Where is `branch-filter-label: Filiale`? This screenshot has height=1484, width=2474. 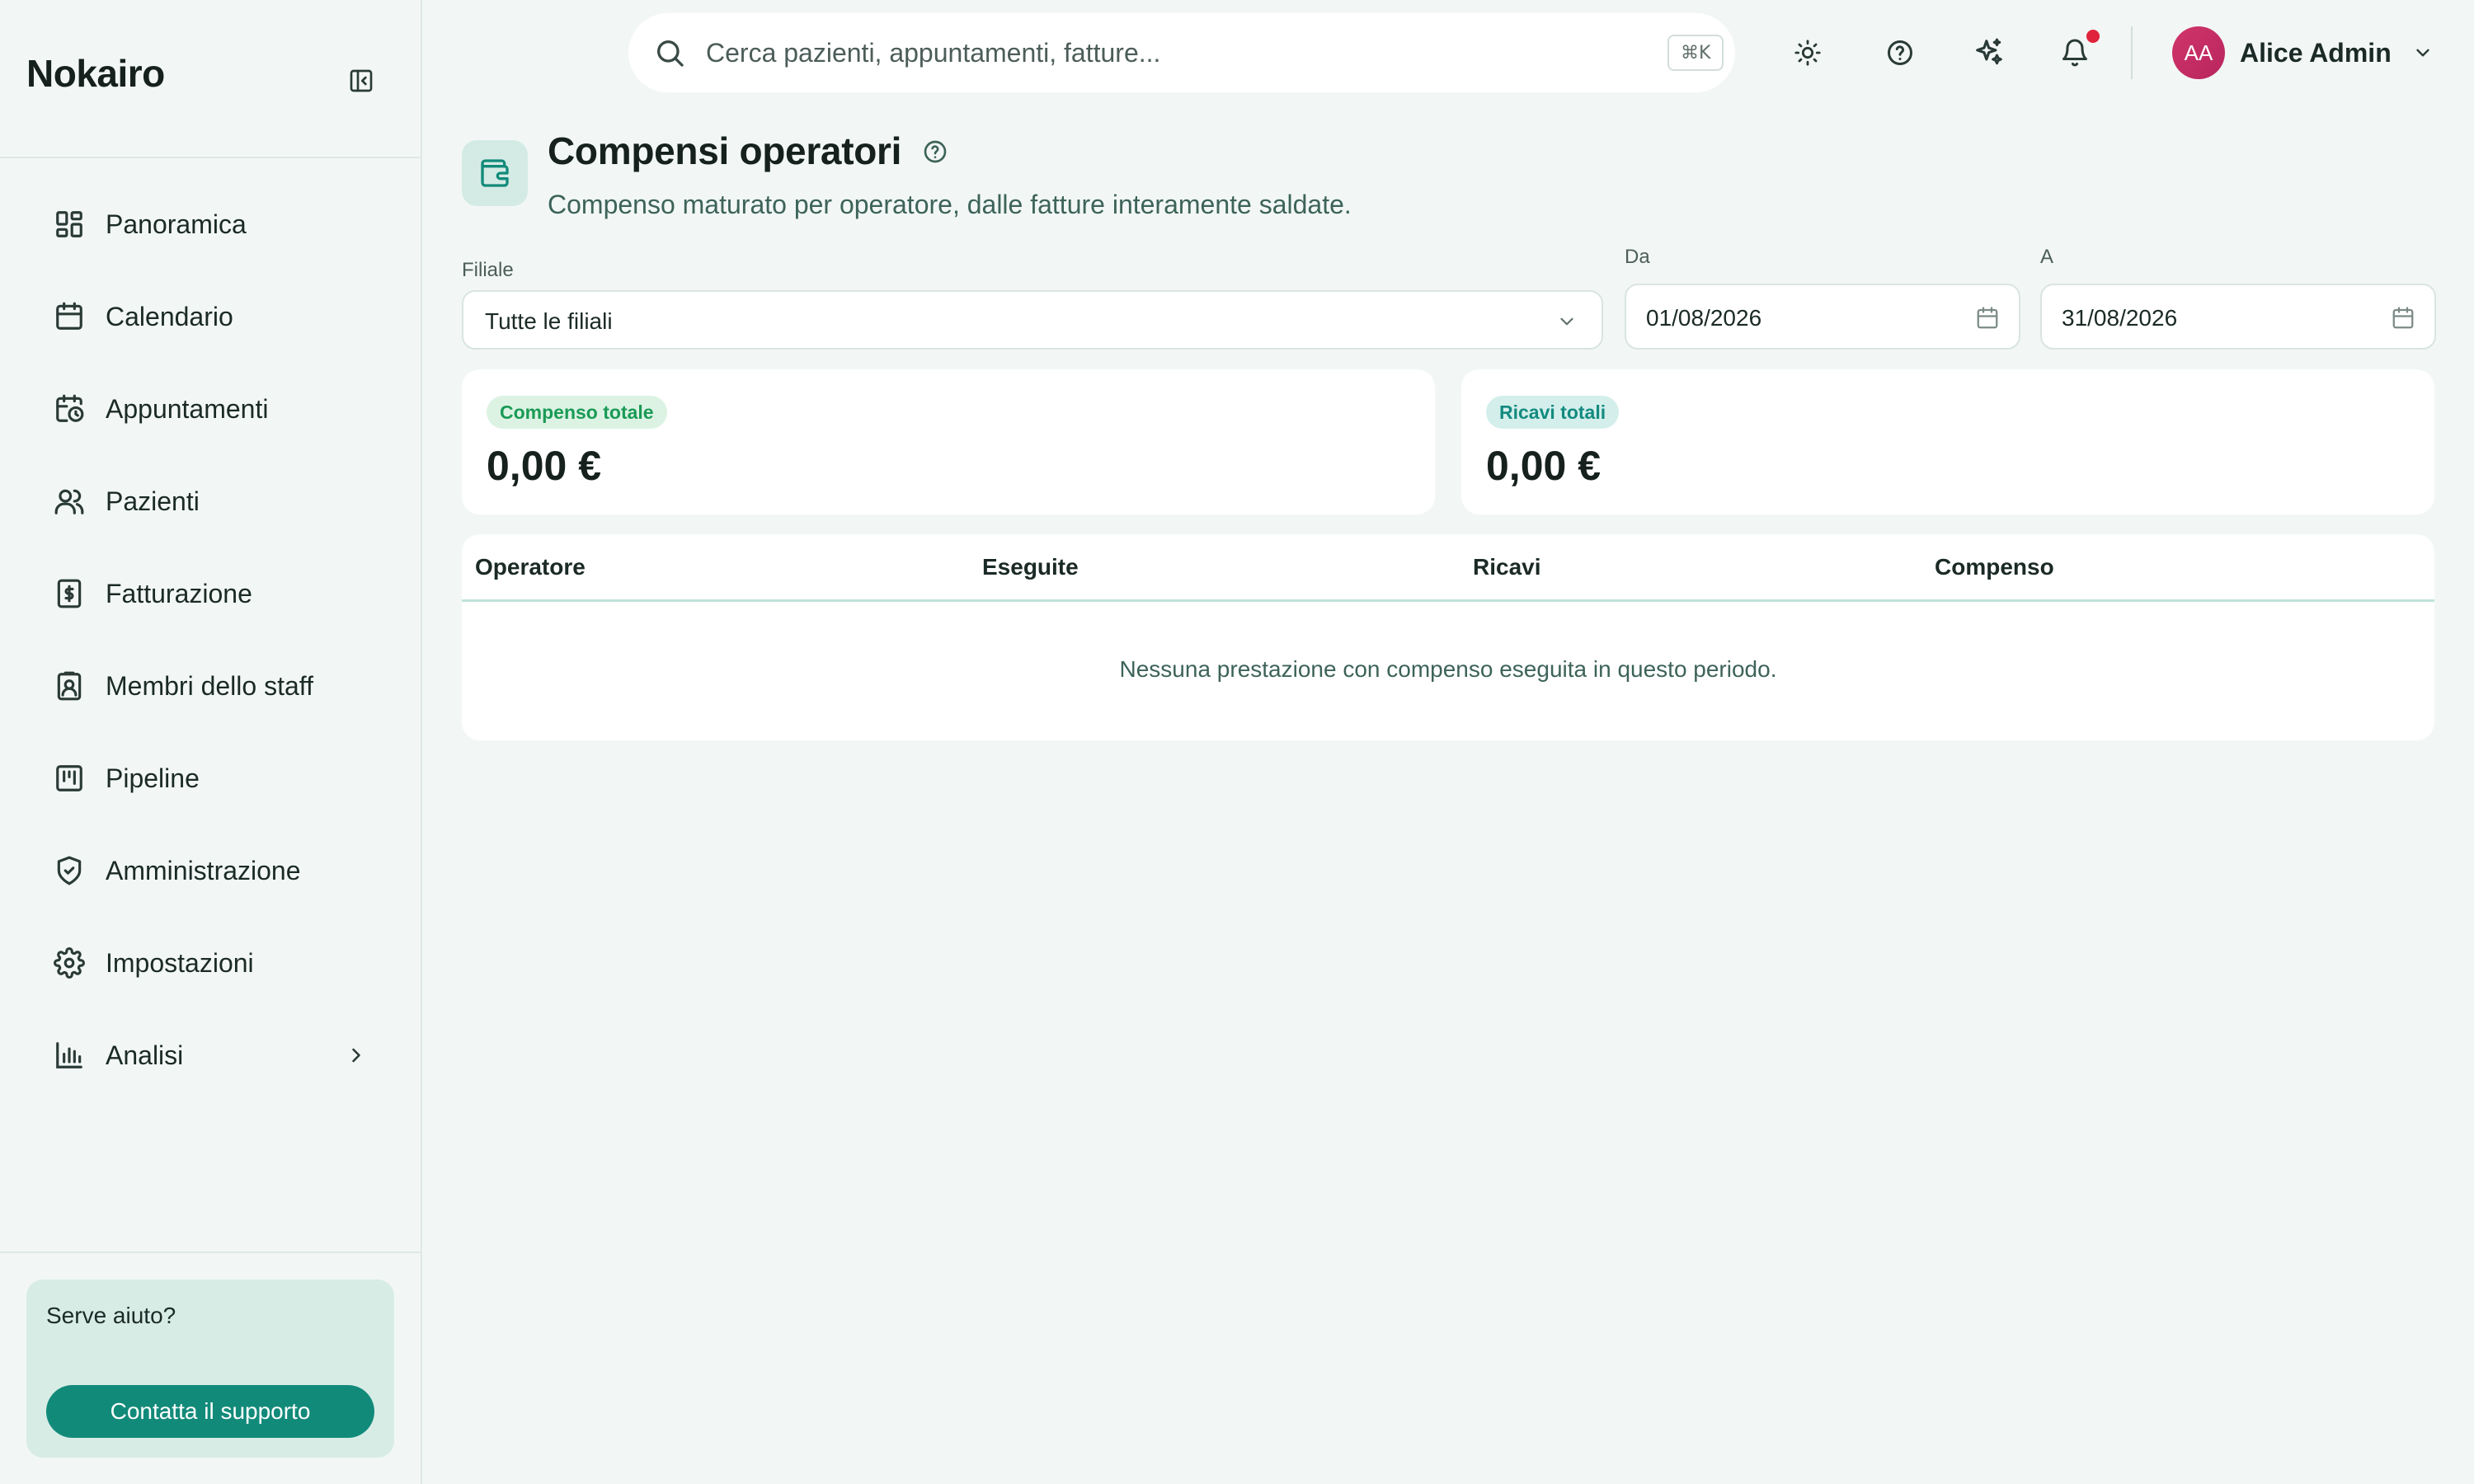
branch-filter-label: Filiale is located at coordinates (488, 270).